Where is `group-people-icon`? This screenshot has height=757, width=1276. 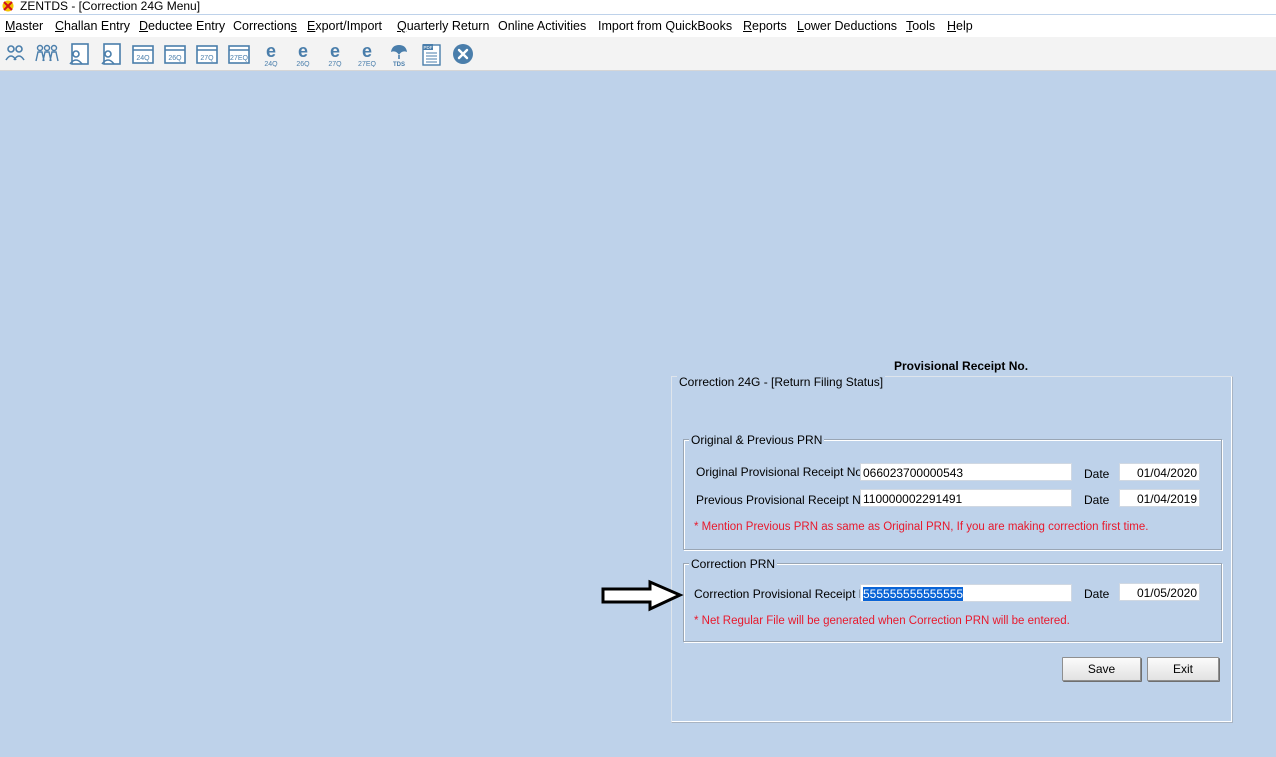
group-people-icon is located at coordinates (47, 53).